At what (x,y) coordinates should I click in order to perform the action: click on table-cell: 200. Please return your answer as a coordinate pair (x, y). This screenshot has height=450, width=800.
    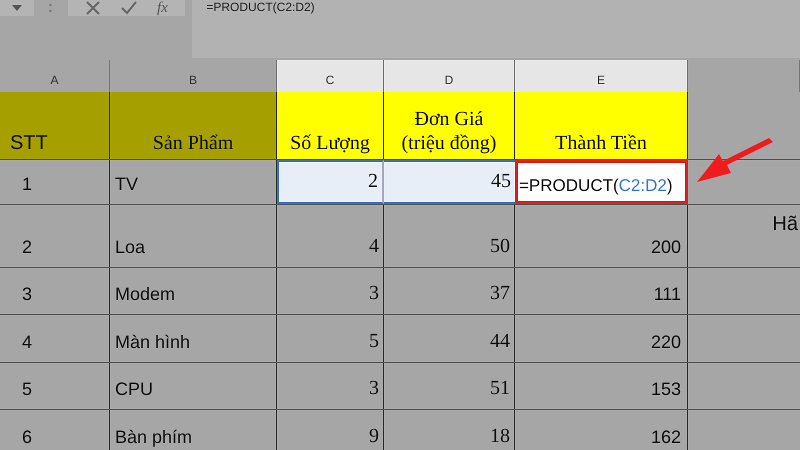
    Looking at the image, I should click on (601, 236).